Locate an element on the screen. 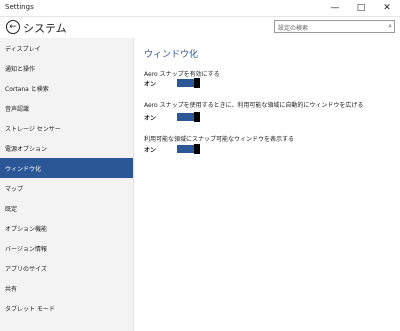  section-title: ウィンドウ化 is located at coordinates (171, 55).